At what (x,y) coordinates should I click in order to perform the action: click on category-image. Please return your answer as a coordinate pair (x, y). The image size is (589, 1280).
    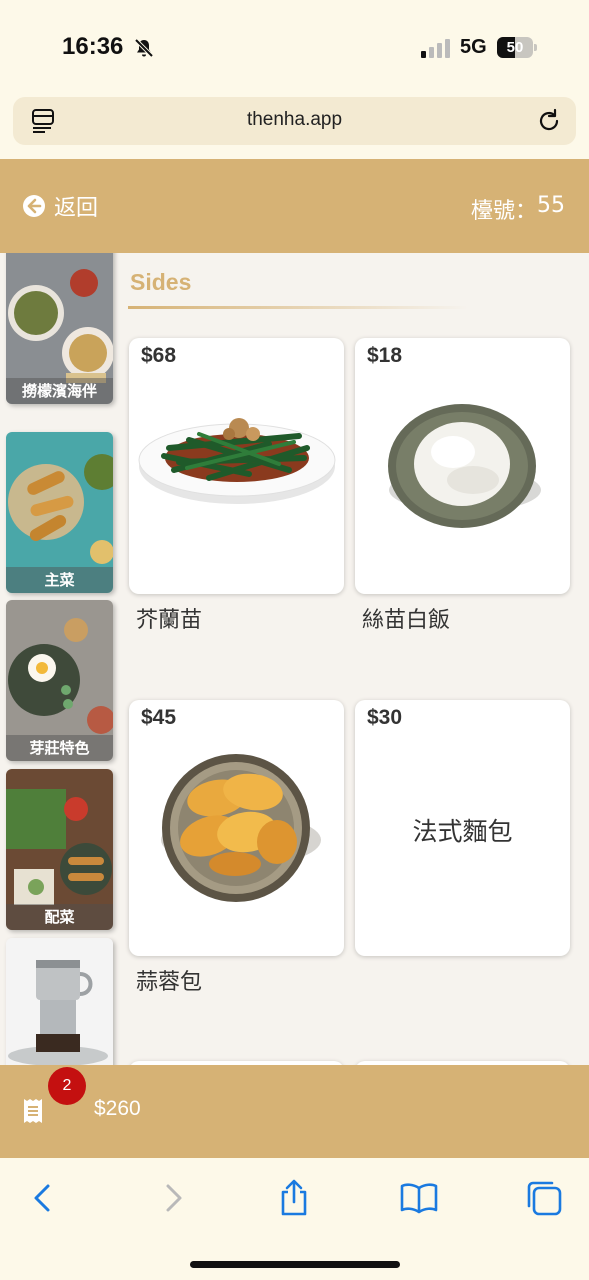
    Looking at the image, I should click on (59, 1001).